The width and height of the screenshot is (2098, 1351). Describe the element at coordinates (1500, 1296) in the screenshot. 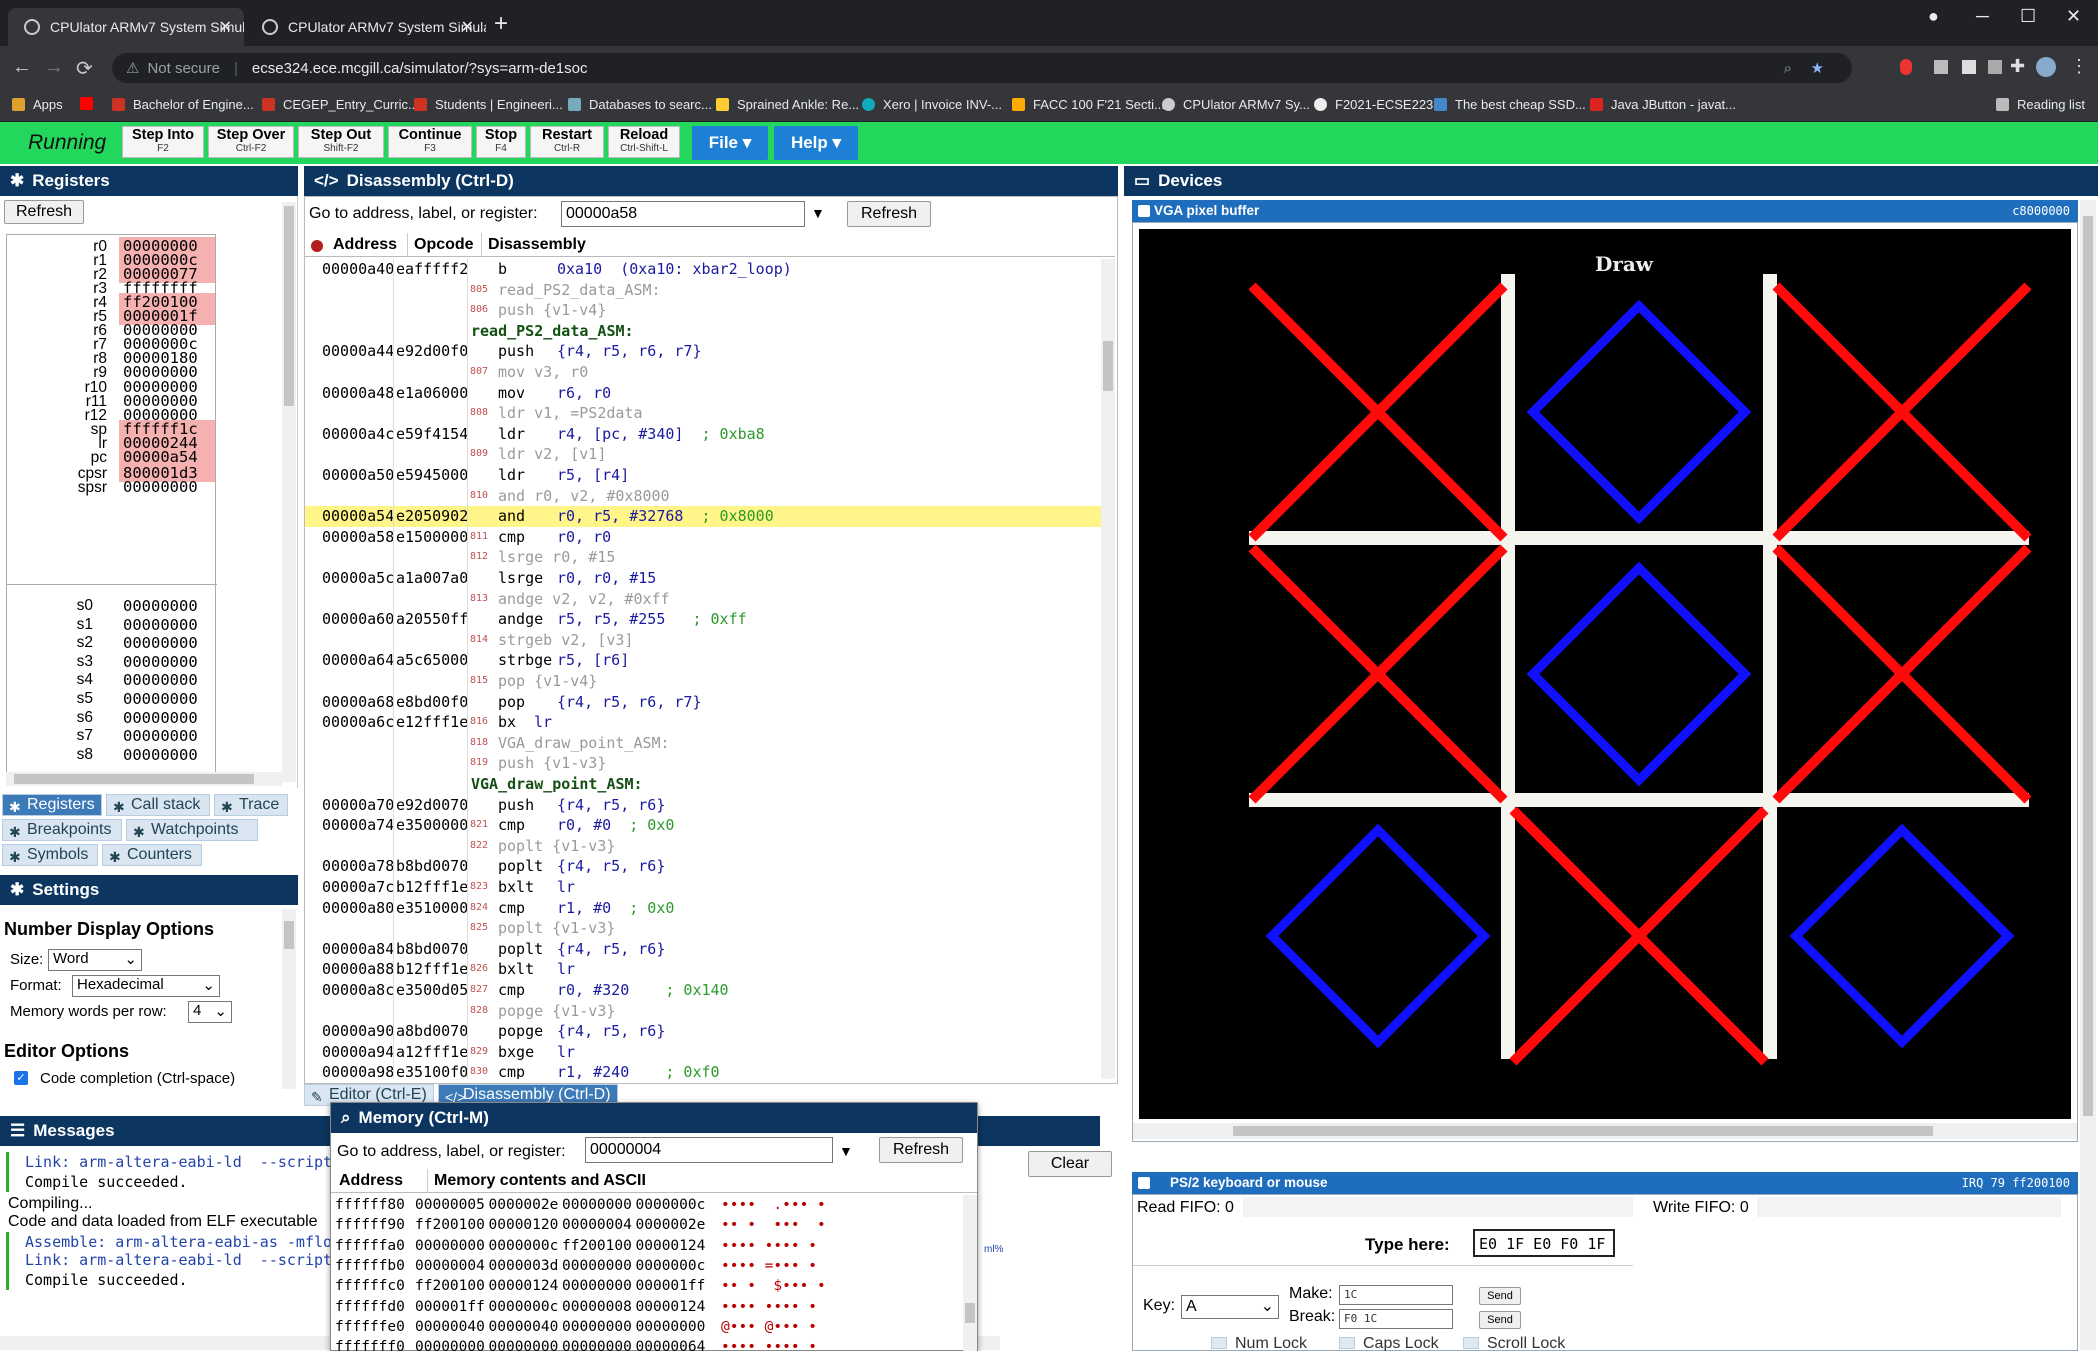

I see `make-send-button: Send` at that location.